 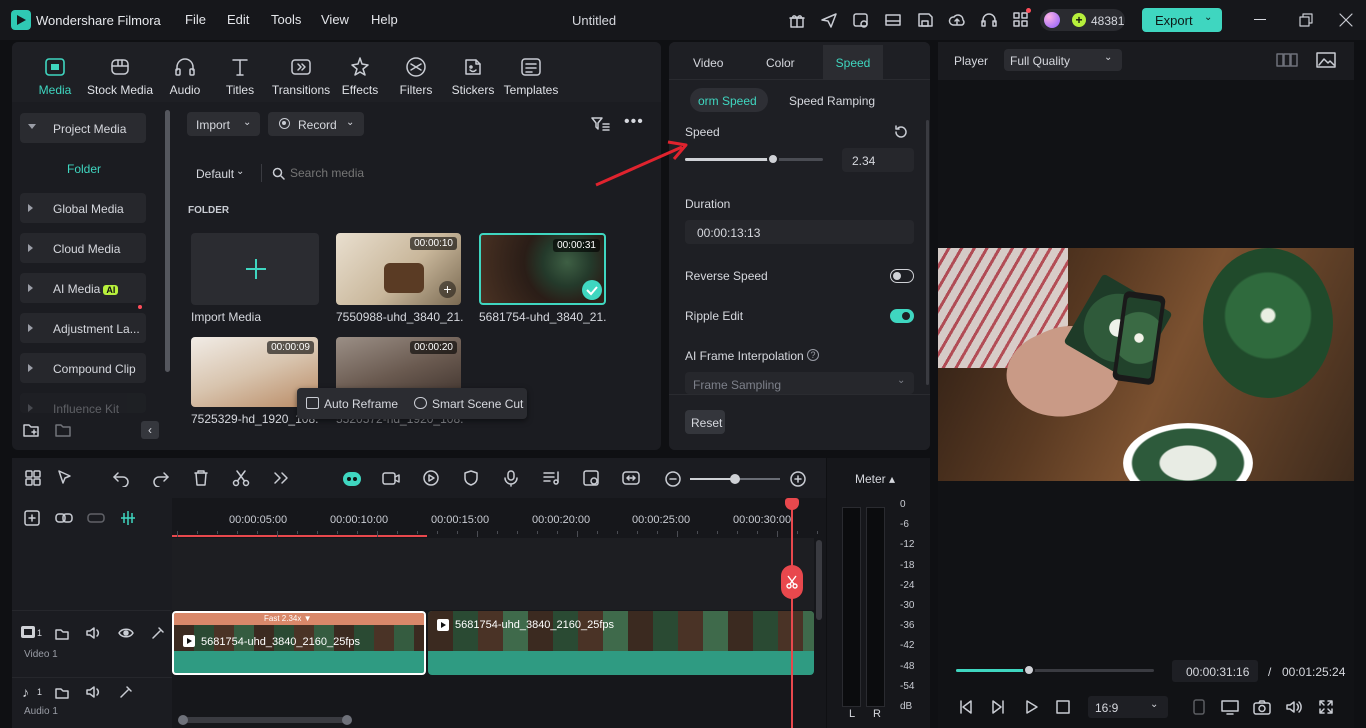 I want to click on import-folder-icon, so click(x=63, y=430).